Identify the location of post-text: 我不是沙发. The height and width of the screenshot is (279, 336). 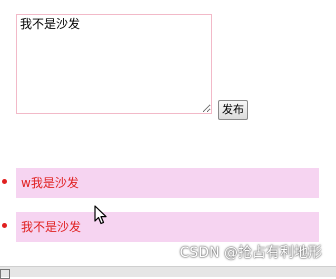
(167, 227).